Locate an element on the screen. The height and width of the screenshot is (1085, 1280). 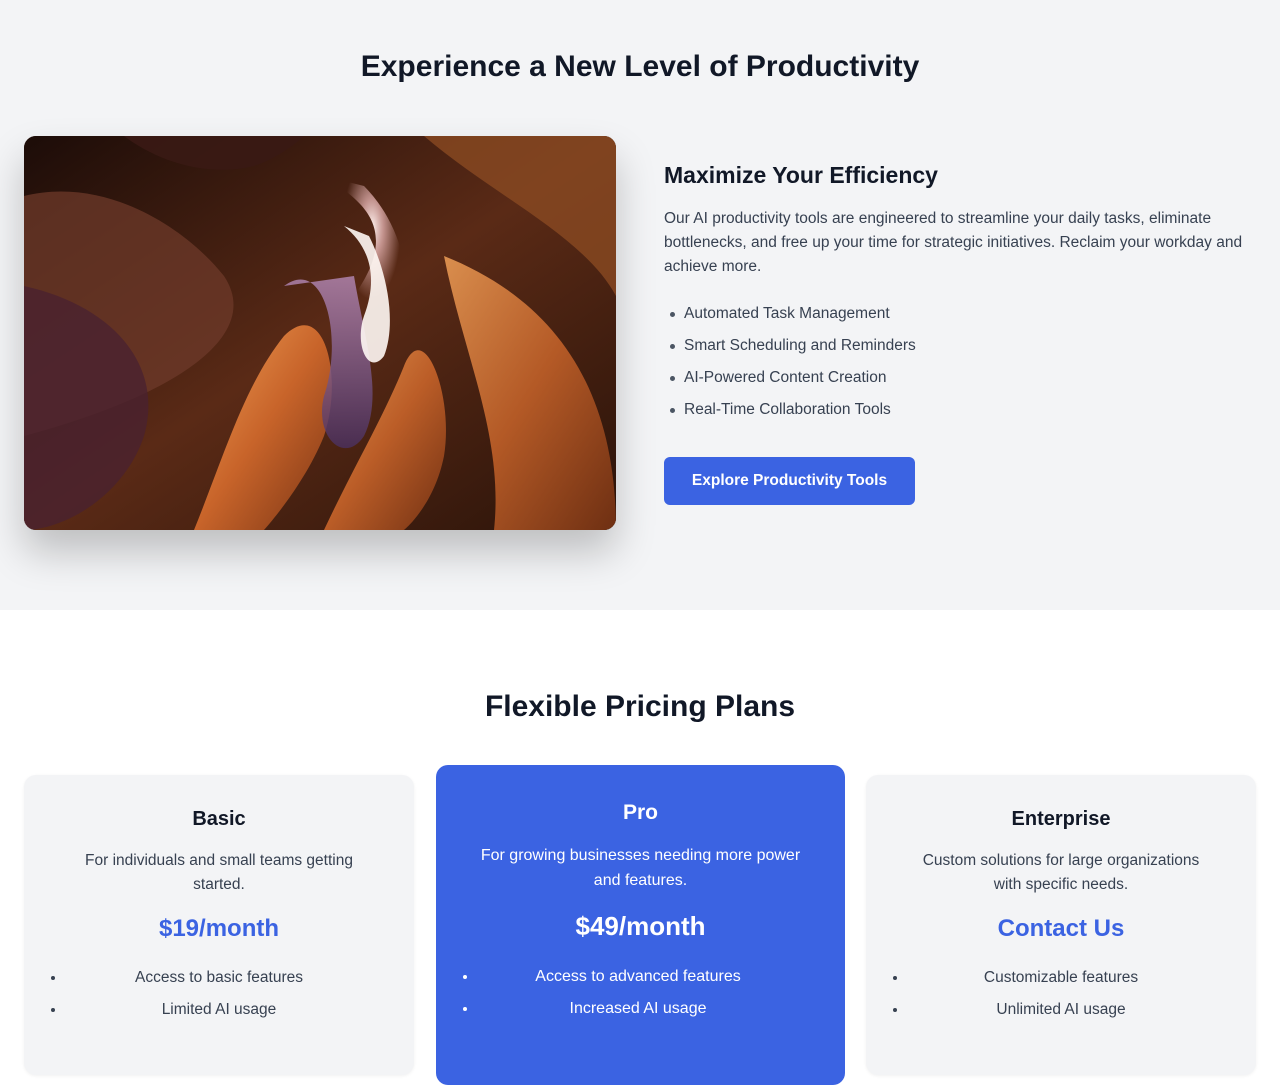
plan-feature-list: Customizable features Unlimited AI usage is located at coordinates (1061, 999).